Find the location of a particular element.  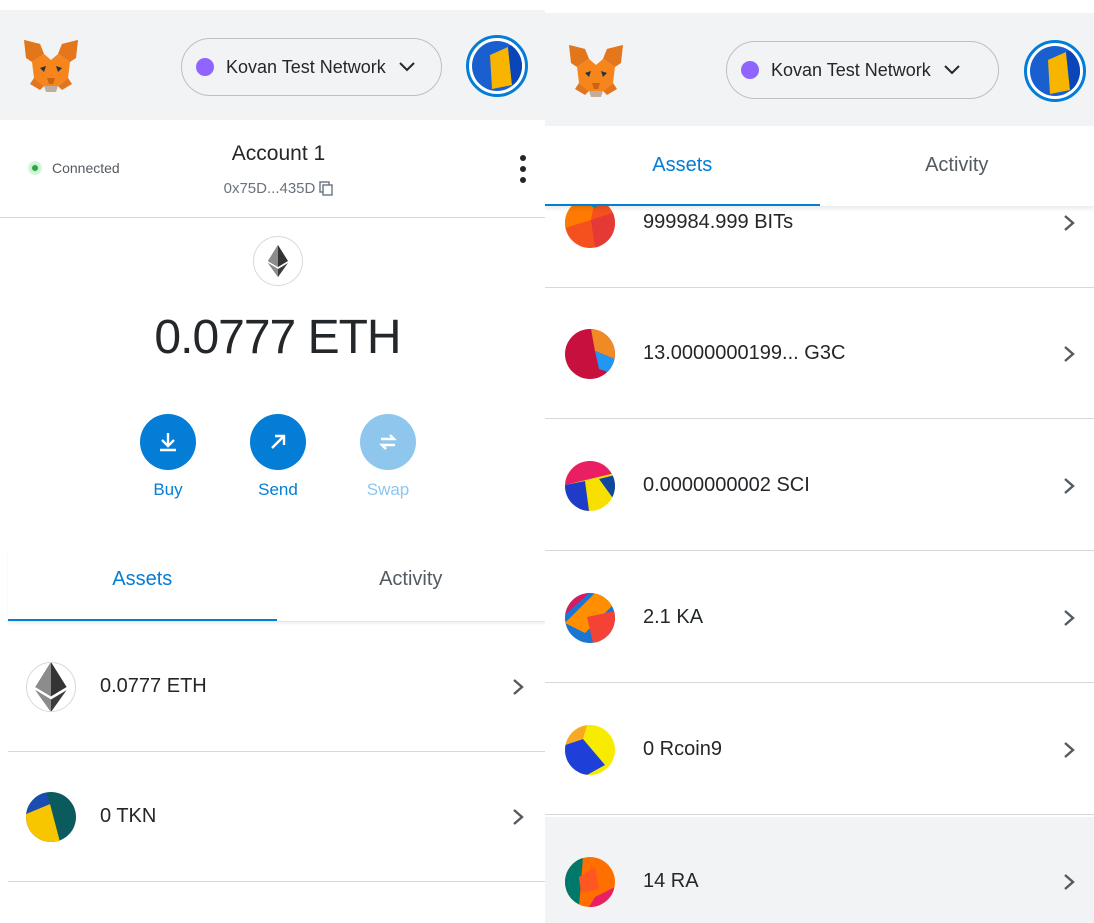

asset-list-item: 0 TKN is located at coordinates (276, 817).